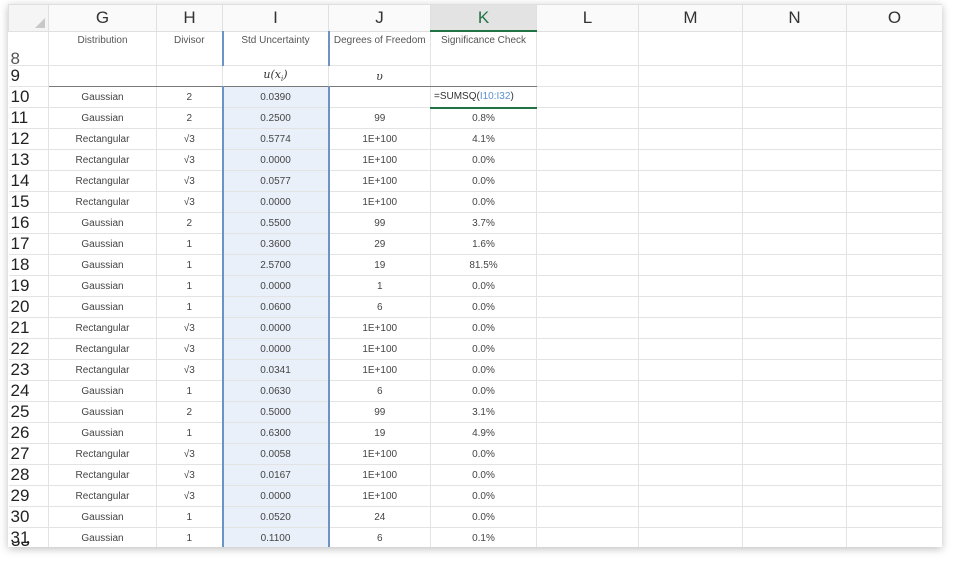 This screenshot has width=959, height=567. What do you see at coordinates (379, 48) in the screenshot?
I see `cell-j8: Degrees of Freedom` at bounding box center [379, 48].